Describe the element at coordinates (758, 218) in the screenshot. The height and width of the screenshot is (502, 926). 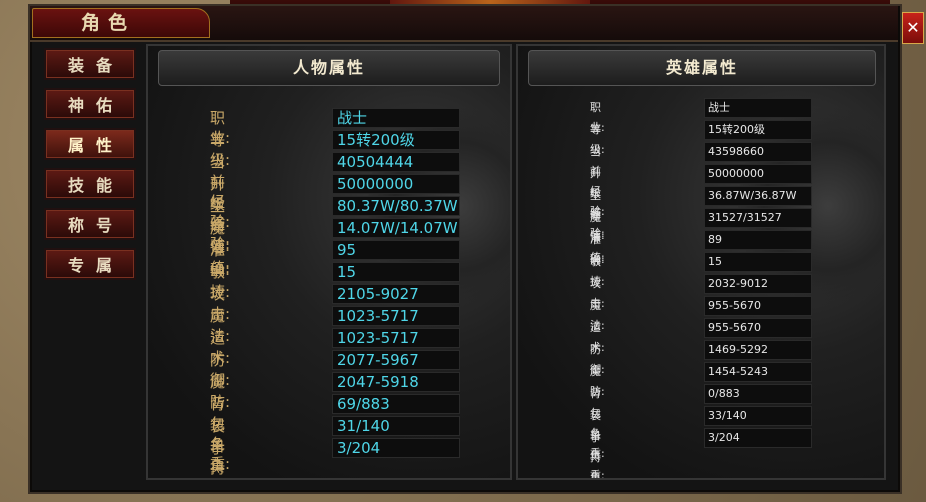
I see `stat-value: 31527/31527` at that location.